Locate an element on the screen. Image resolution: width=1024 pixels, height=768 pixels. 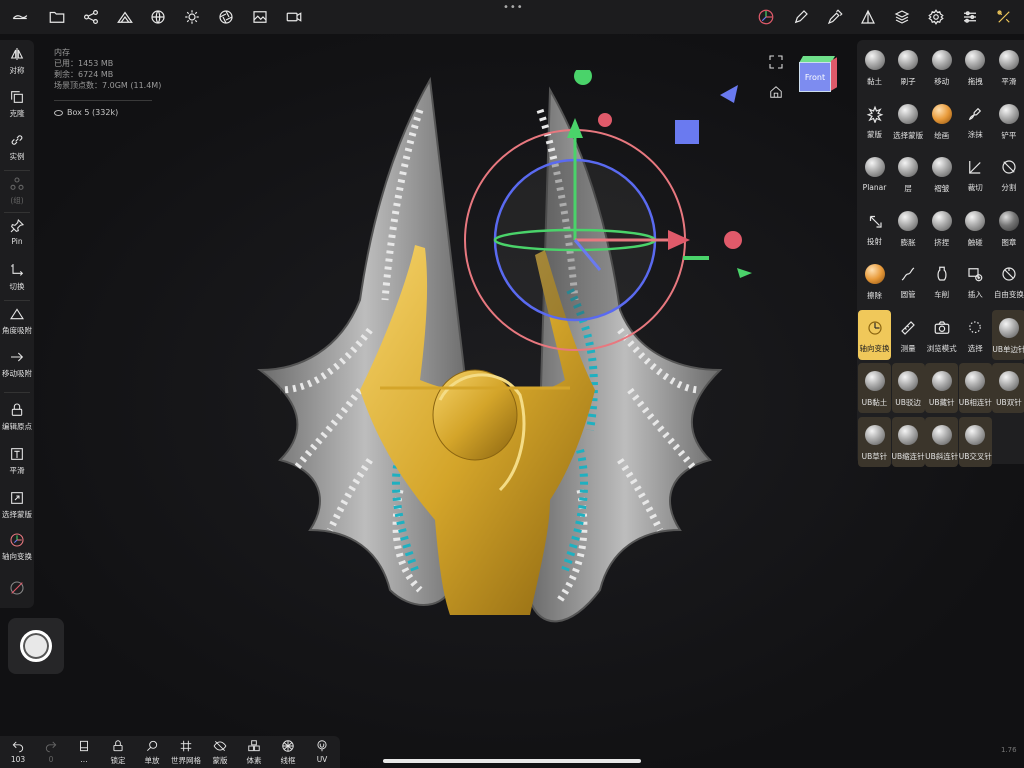
layers-icon is located at coordinates (902, 17).